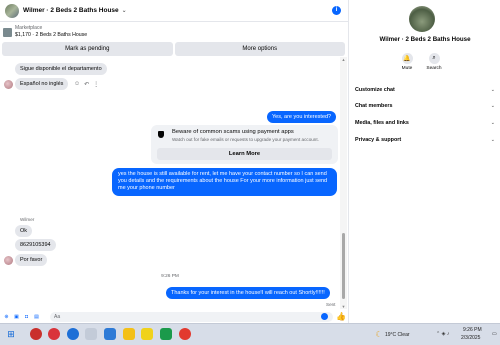  Describe the element at coordinates (73, 334) in the screenshot. I see `edge-icon` at that location.